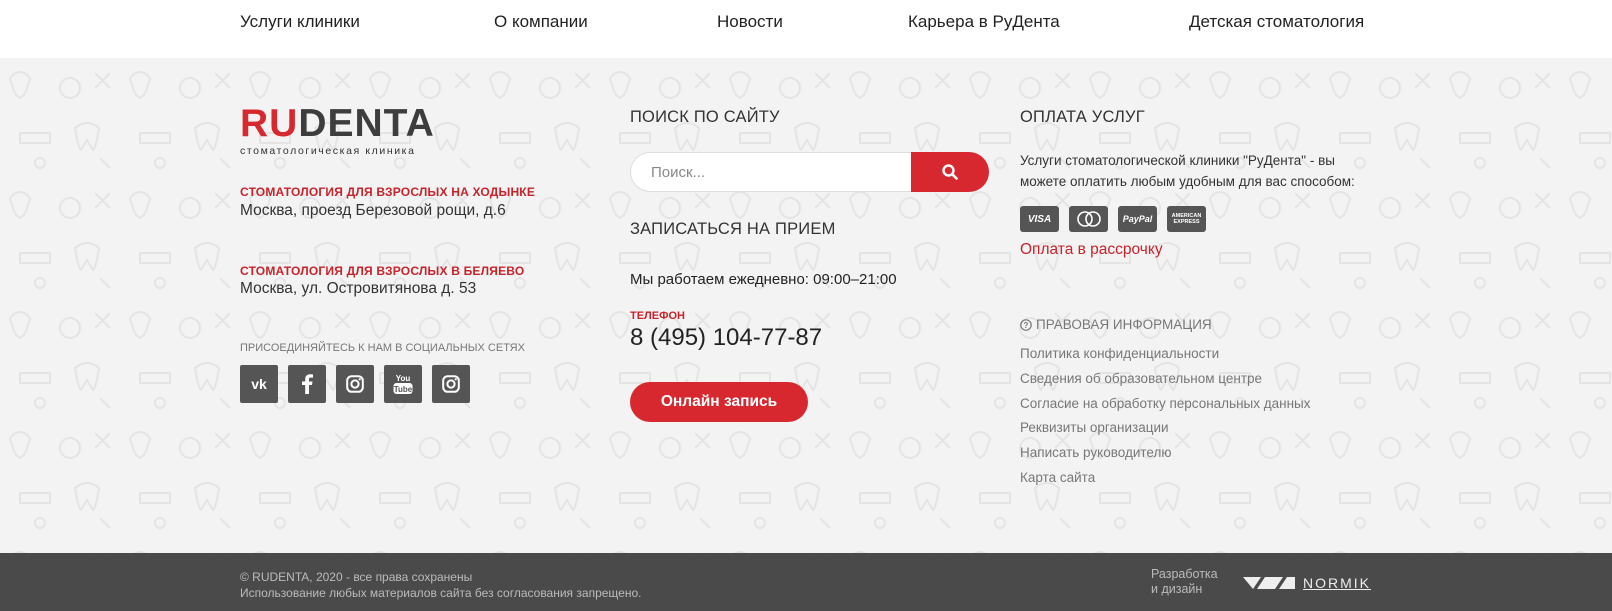 This screenshot has height=611, width=1612. What do you see at coordinates (1113, 219) in the screenshot?
I see `payment-cards: VISA PayPal AMERICAN EXPRESS` at bounding box center [1113, 219].